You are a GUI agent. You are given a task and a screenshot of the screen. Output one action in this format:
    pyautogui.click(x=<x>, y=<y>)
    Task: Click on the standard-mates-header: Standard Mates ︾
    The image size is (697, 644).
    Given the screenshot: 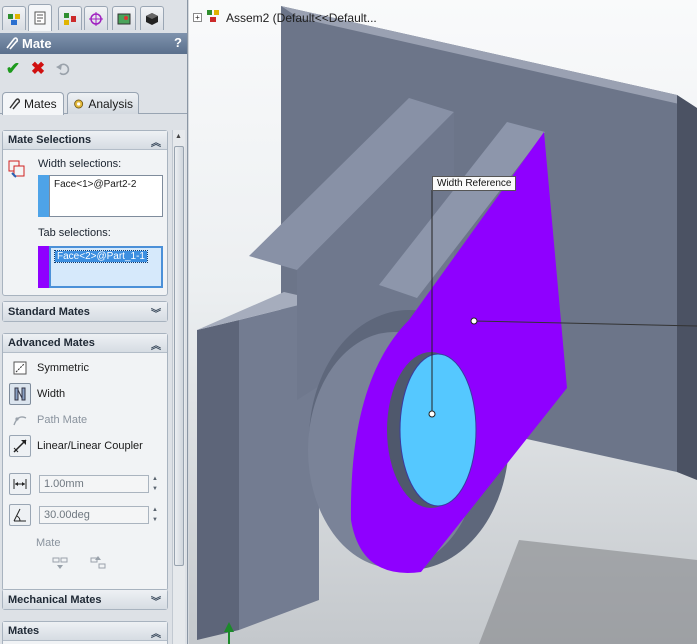 What is the action you would take?
    pyautogui.click(x=85, y=311)
    